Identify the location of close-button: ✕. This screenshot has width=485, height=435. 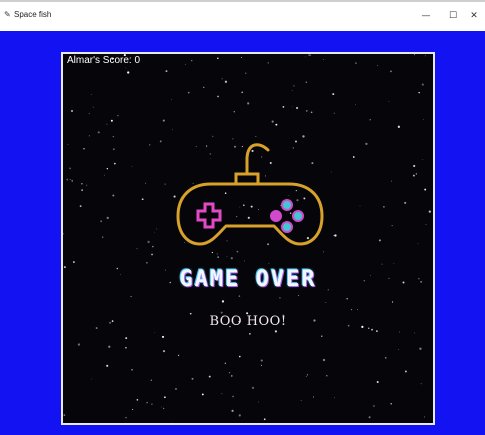
(473, 16).